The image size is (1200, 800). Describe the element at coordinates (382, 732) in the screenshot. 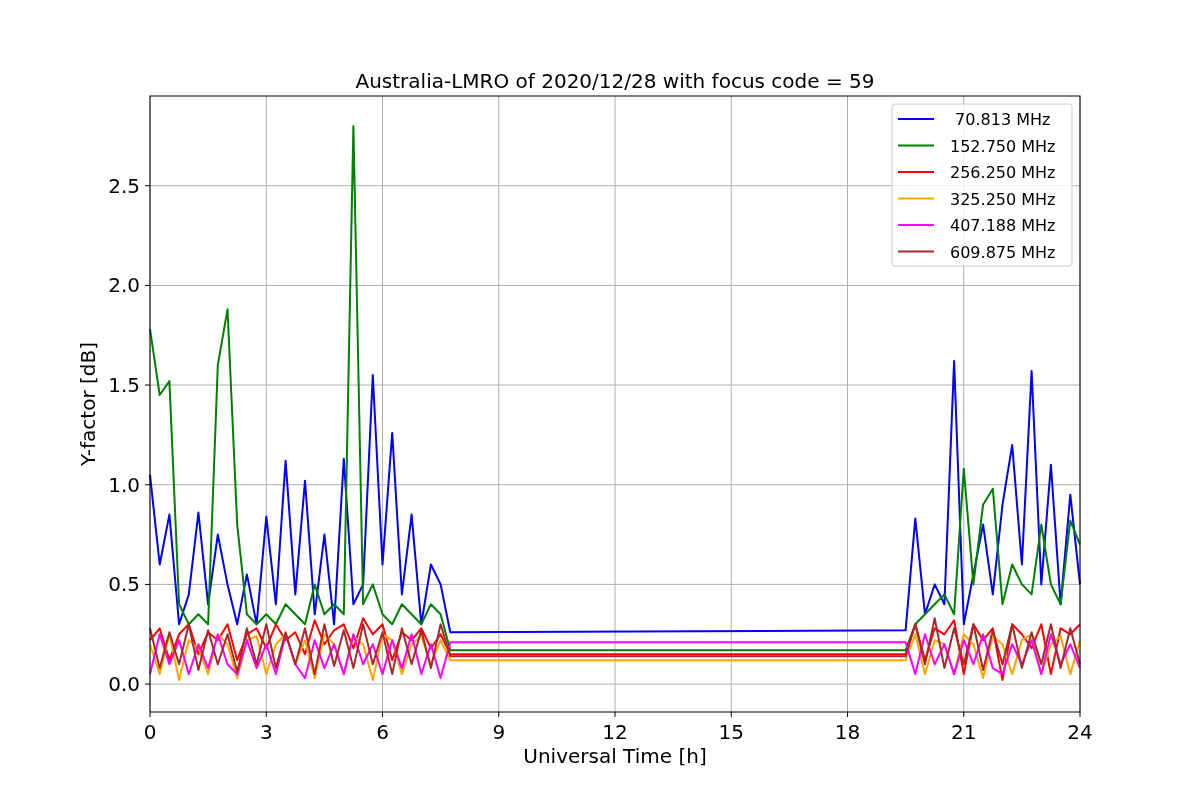

I see `x-tick-label: 6` at that location.